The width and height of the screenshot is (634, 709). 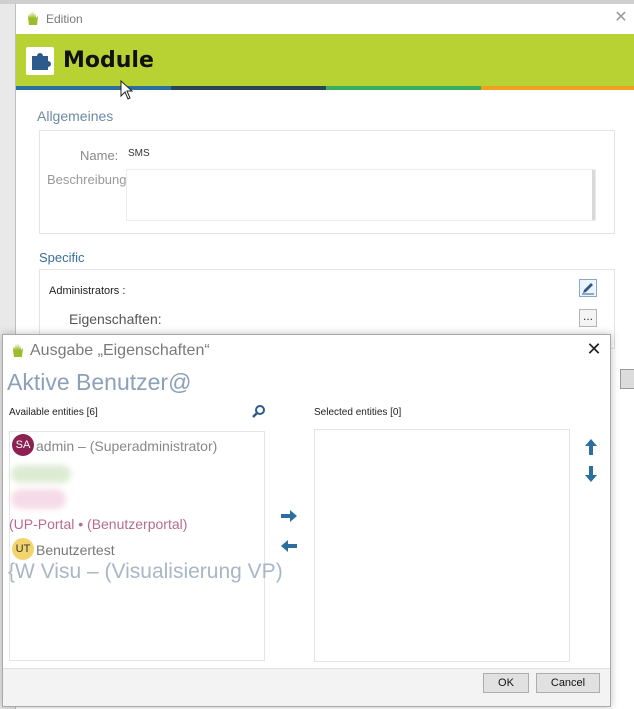 I want to click on avatar: SA, so click(x=23, y=445).